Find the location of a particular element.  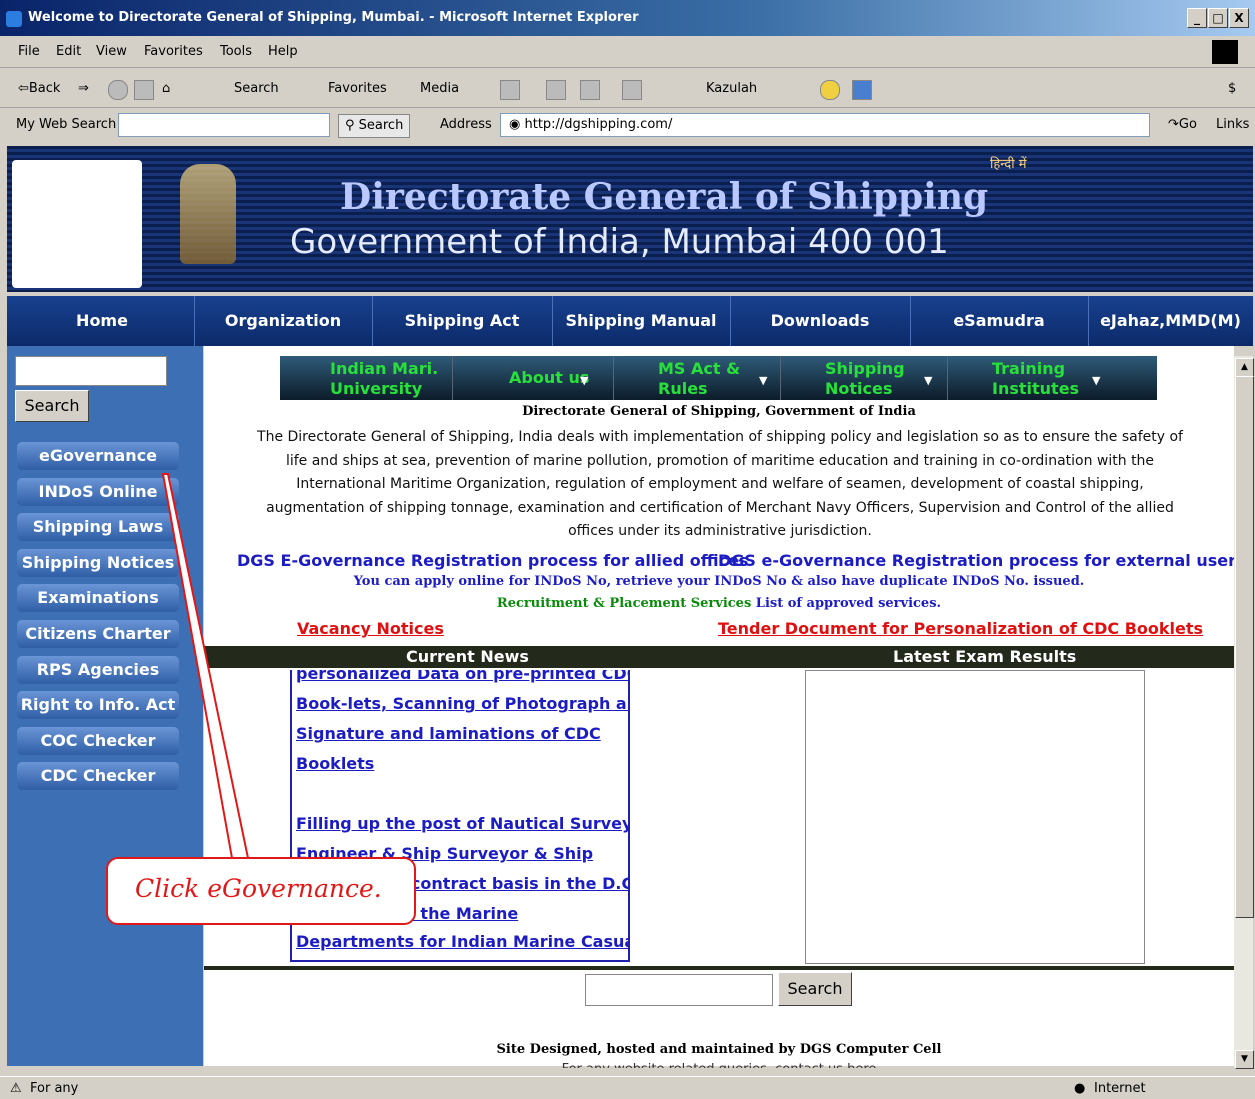

maximize-button: □ is located at coordinates (1218, 18).